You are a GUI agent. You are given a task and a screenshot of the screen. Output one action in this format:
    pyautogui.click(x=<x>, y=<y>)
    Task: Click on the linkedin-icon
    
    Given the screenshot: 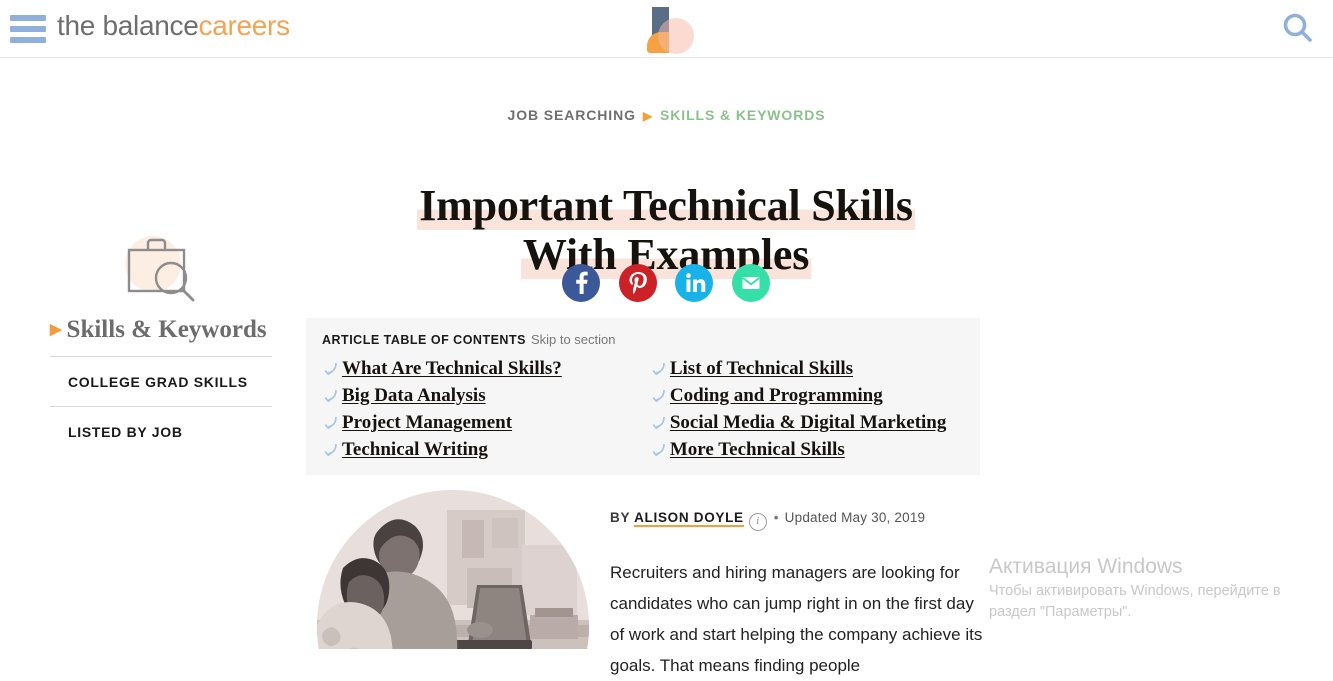 What is the action you would take?
    pyautogui.click(x=696, y=282)
    